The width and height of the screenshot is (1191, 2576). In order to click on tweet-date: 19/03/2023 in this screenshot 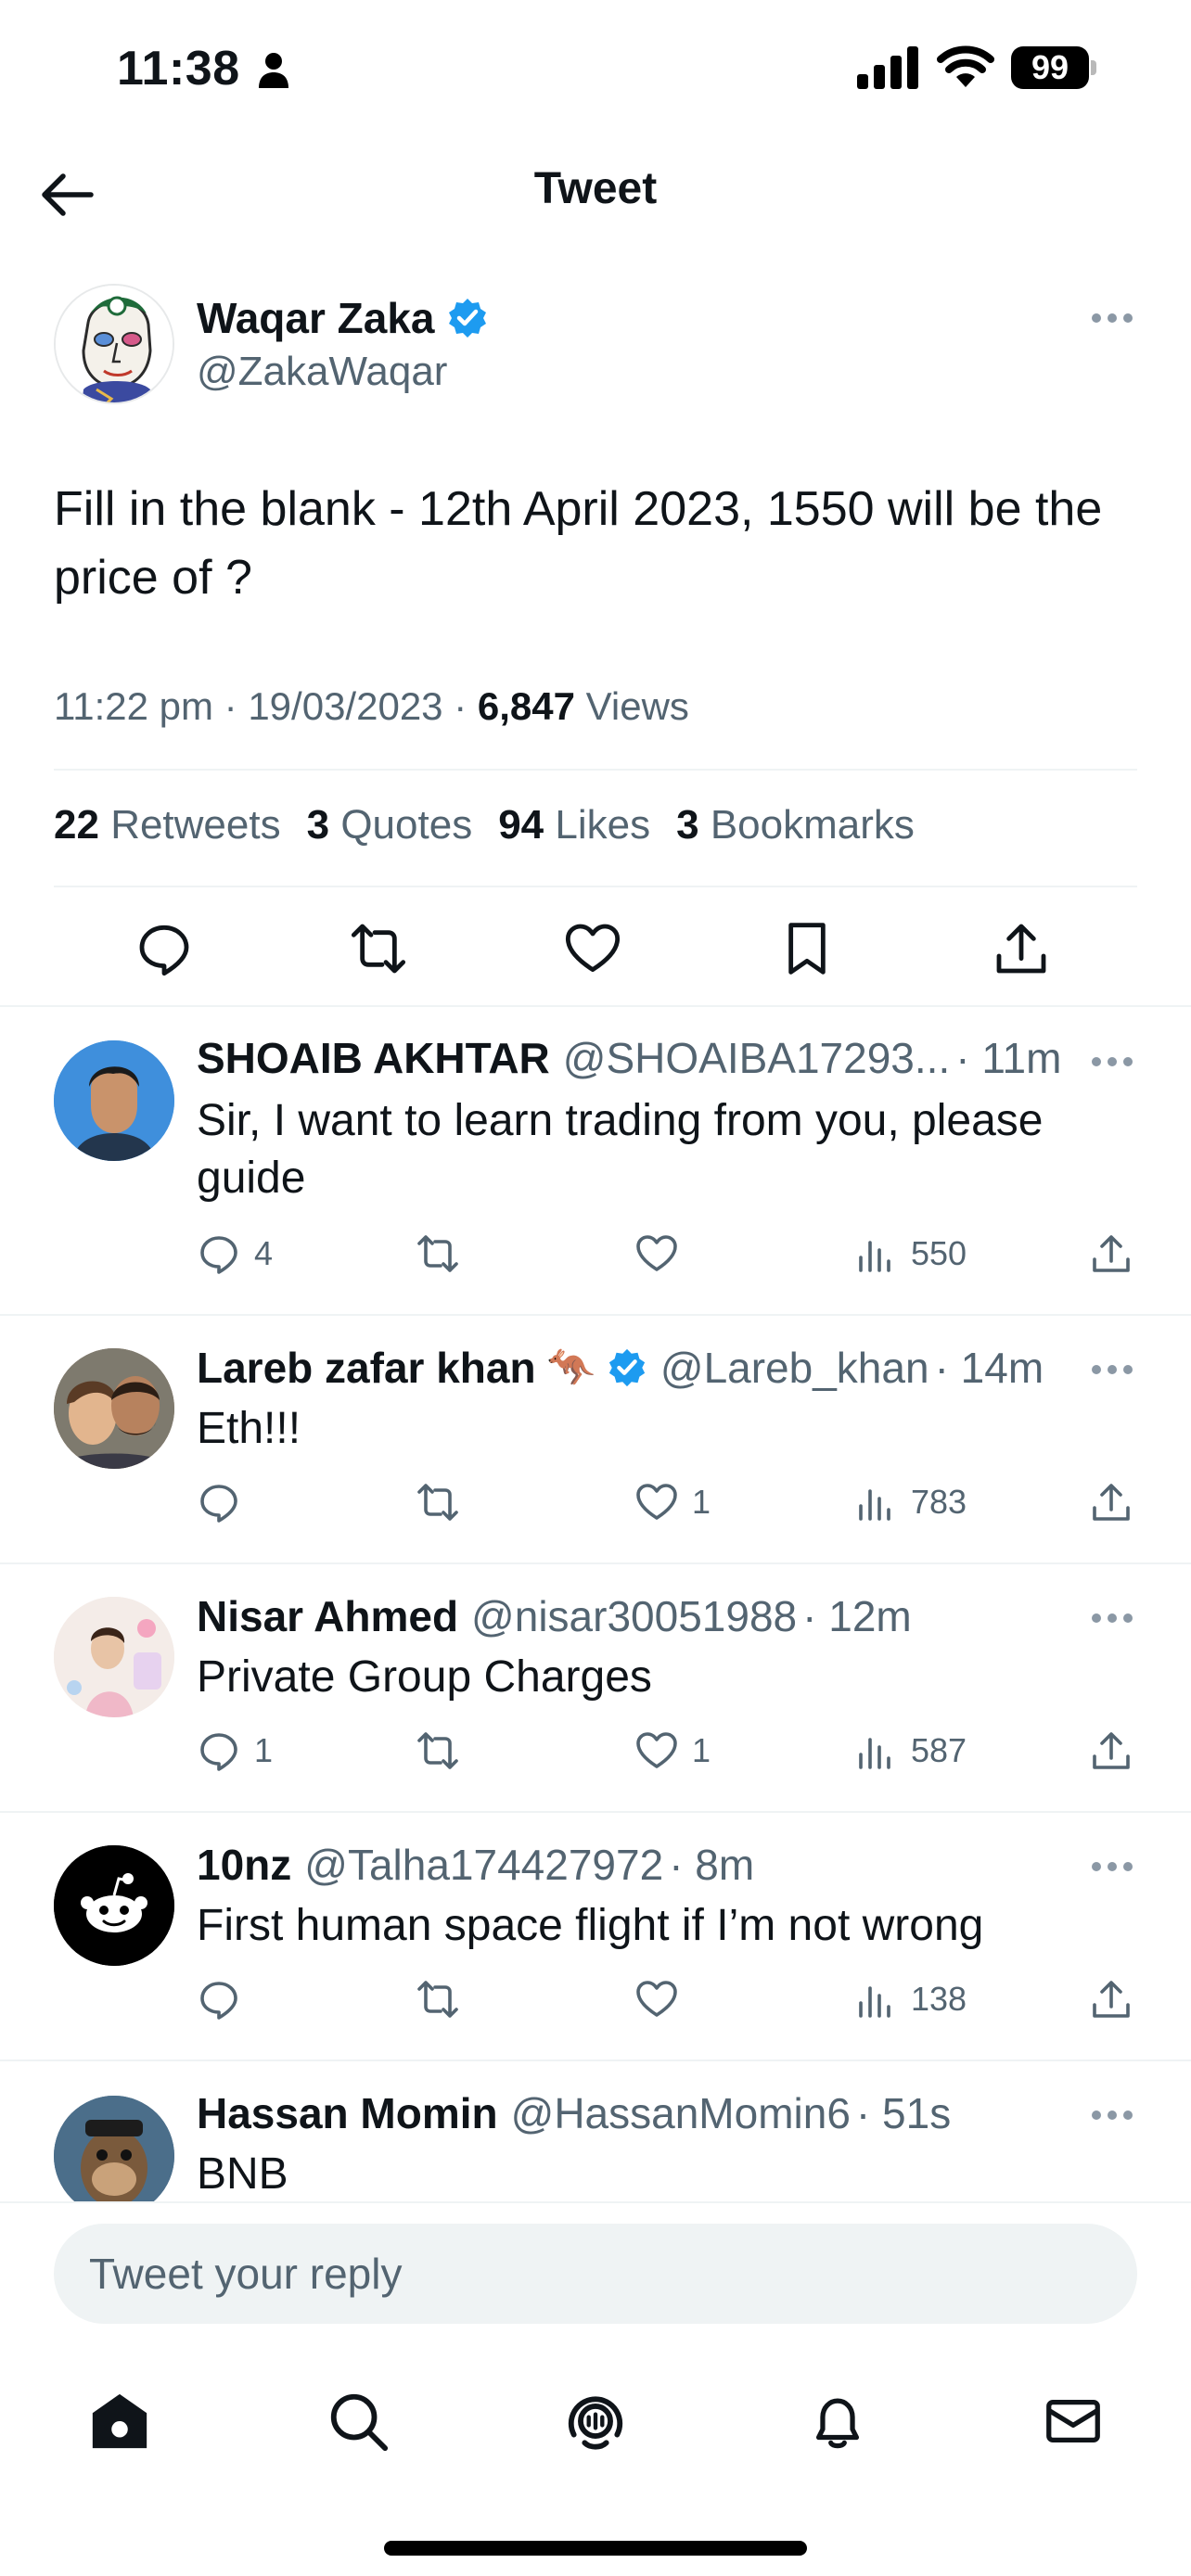, I will do `click(345, 706)`.